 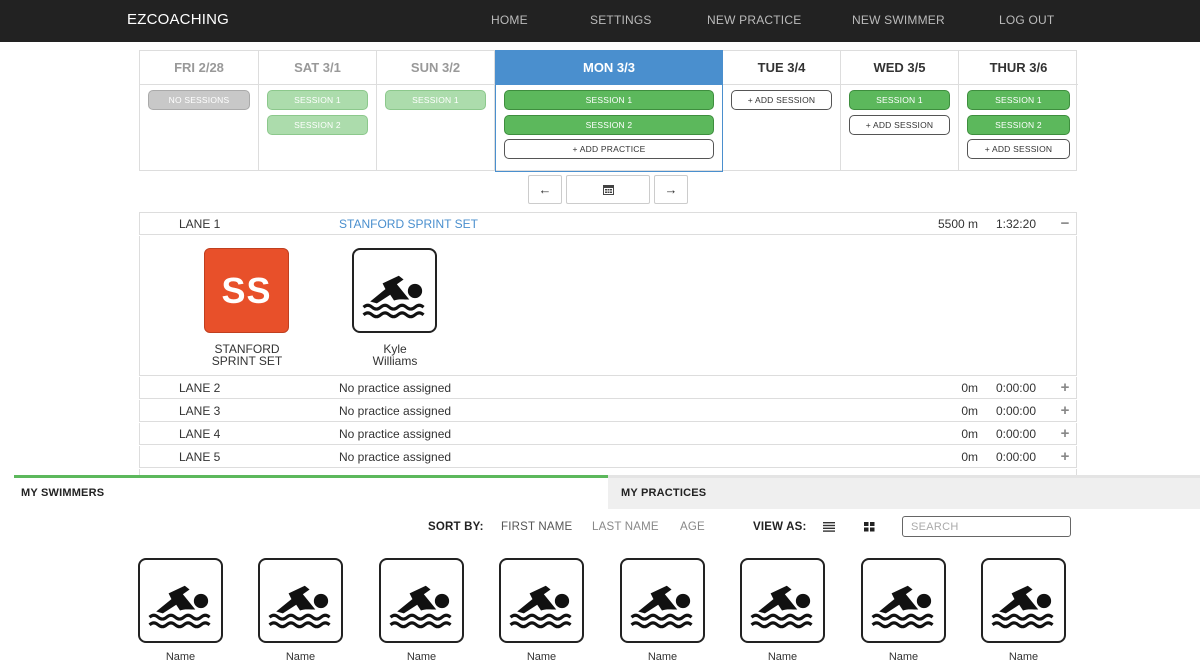 I want to click on day-column: WED 3/5 SESSION 1 + ADD SESSION, so click(x=900, y=110).